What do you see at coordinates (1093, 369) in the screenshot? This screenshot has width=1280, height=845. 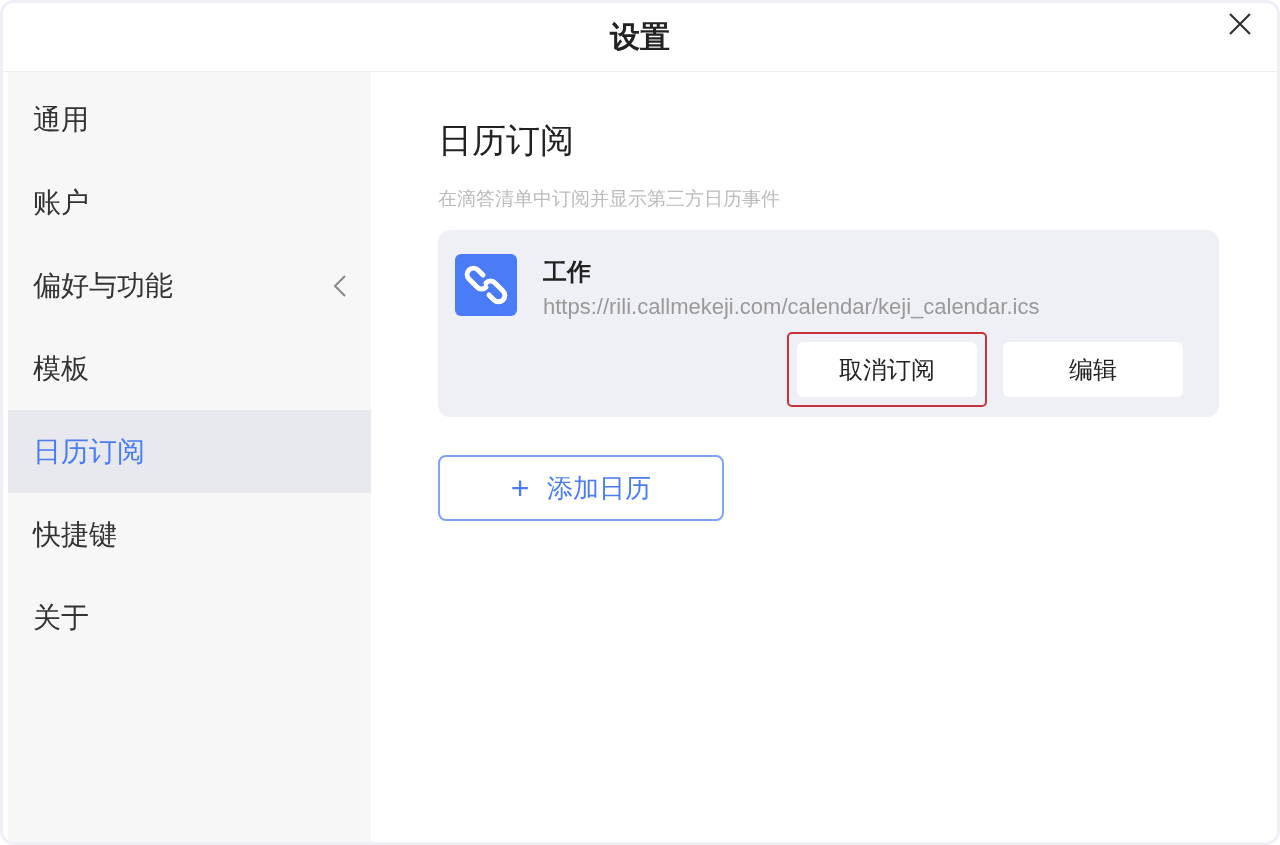 I see `card-button: 编辑` at bounding box center [1093, 369].